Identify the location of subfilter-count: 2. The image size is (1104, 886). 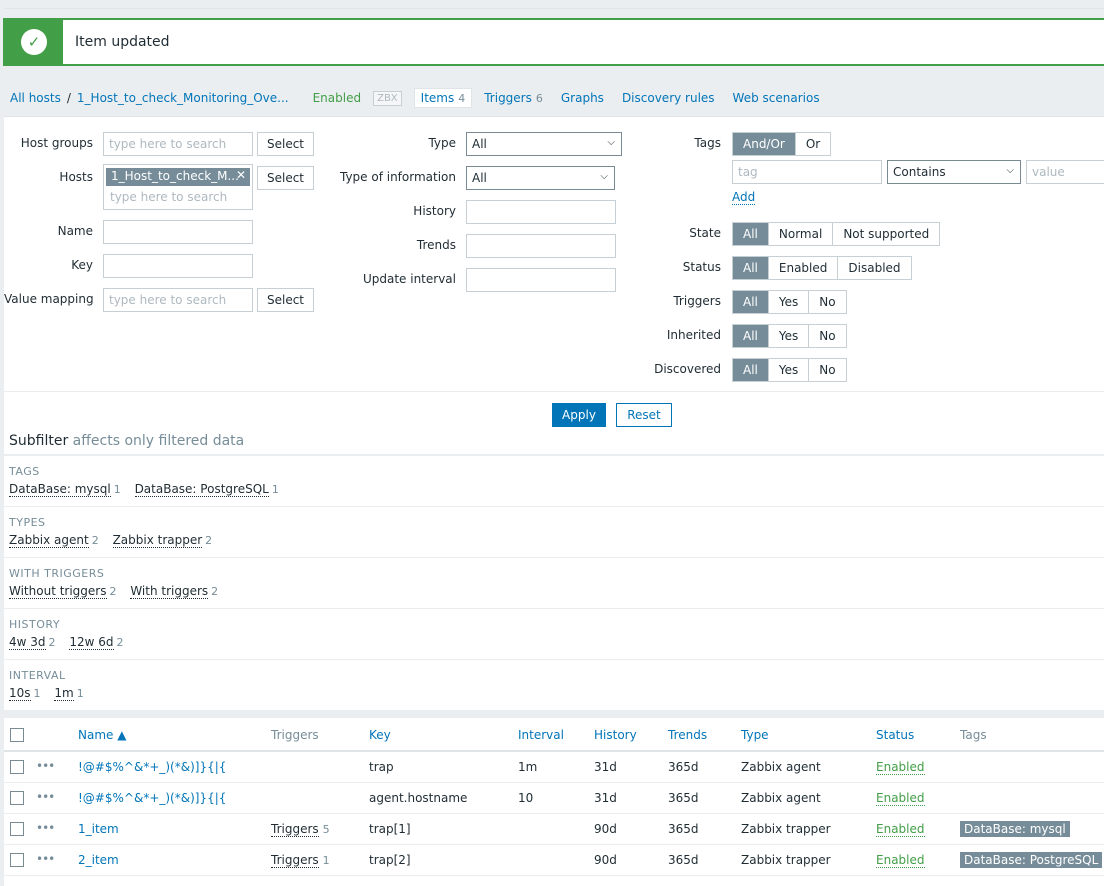
(209, 540).